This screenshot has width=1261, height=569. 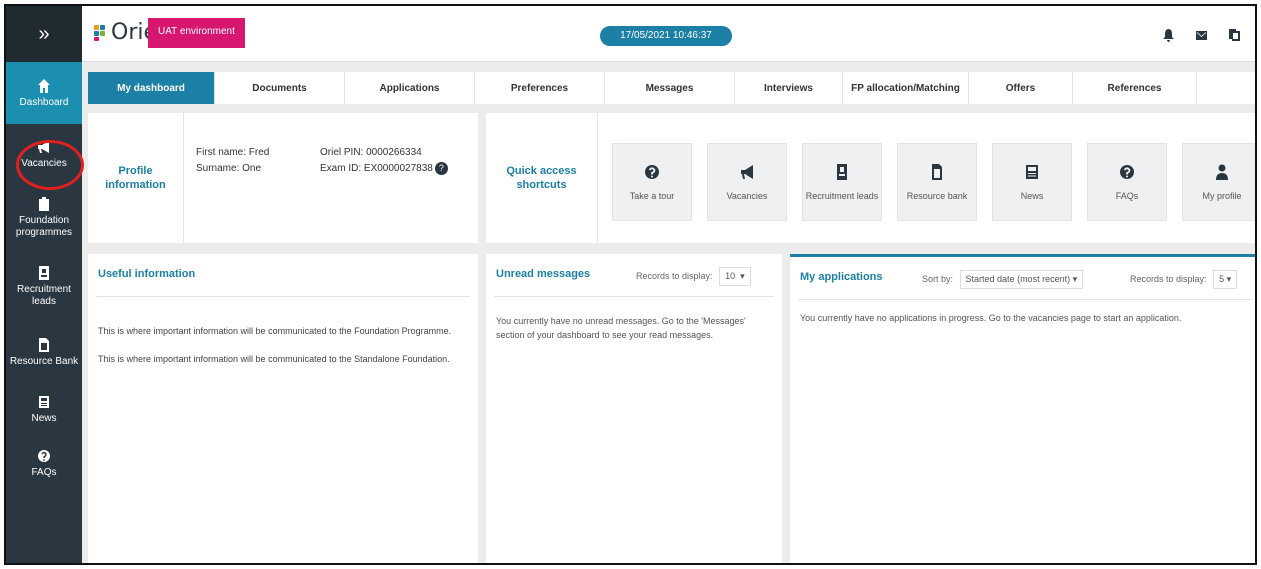 What do you see at coordinates (842, 196) in the screenshot?
I see `shortcut-label: Recruitment leads` at bounding box center [842, 196].